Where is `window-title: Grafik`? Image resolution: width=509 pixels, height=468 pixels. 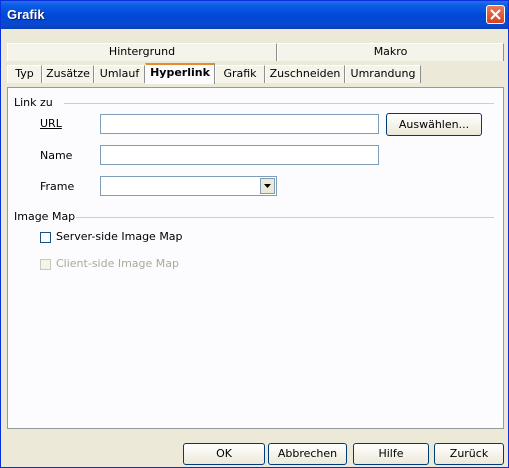
window-title: Grafik is located at coordinates (26, 14).